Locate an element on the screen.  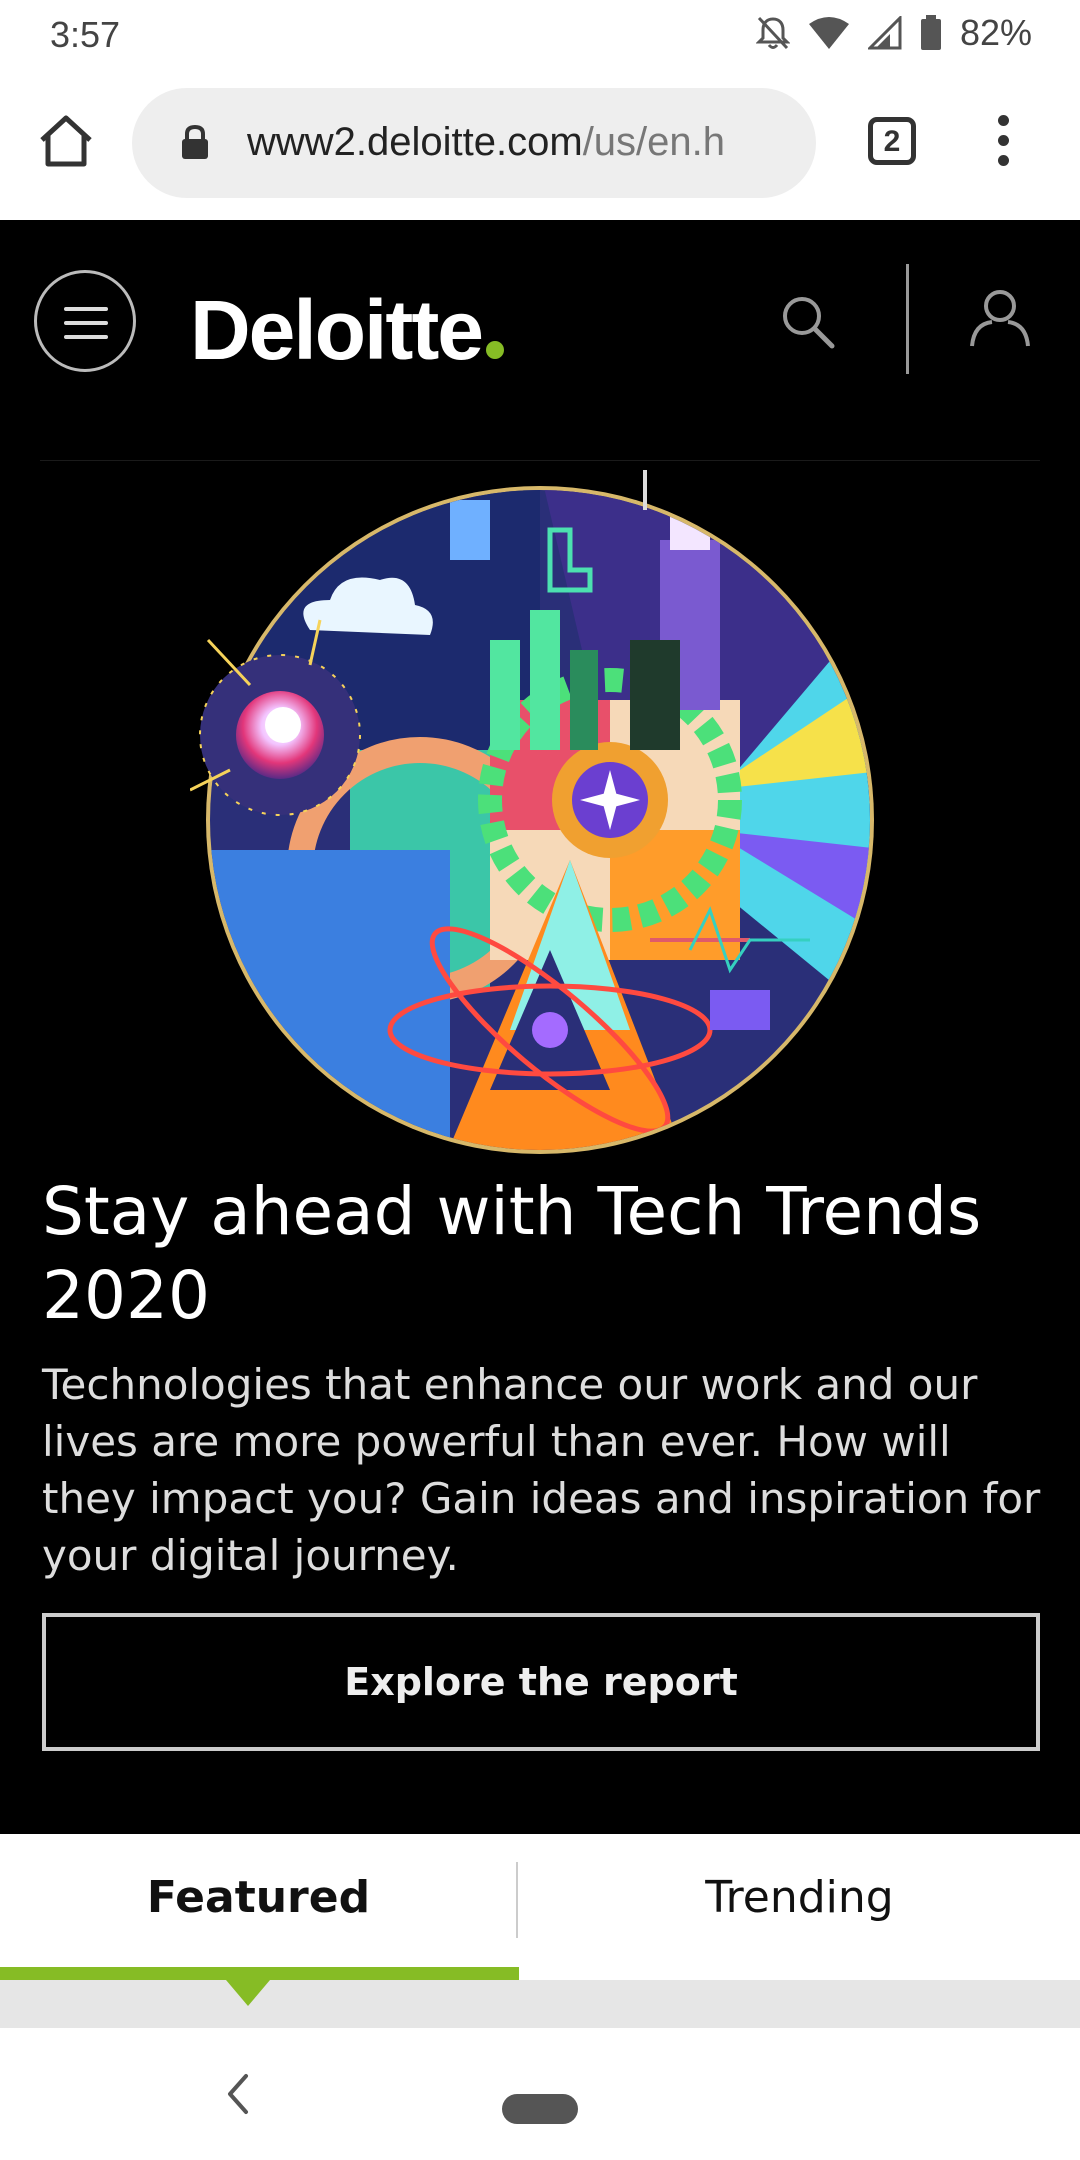
url-path: /us/en.h is located at coordinates (654, 142).